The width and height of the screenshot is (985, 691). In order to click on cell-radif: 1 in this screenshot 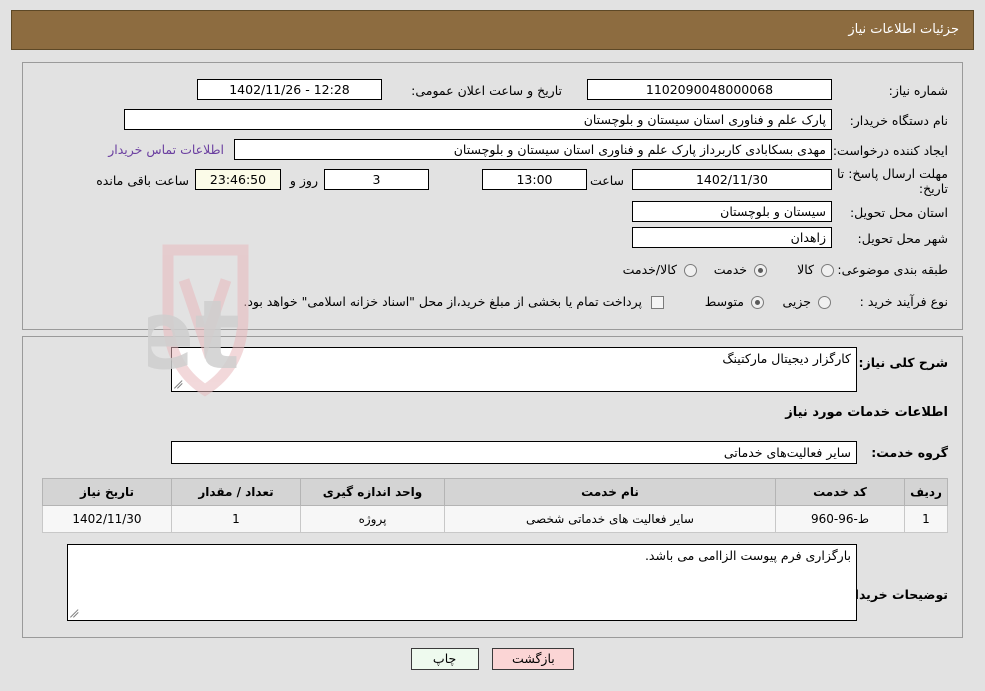, I will do `click(926, 519)`.